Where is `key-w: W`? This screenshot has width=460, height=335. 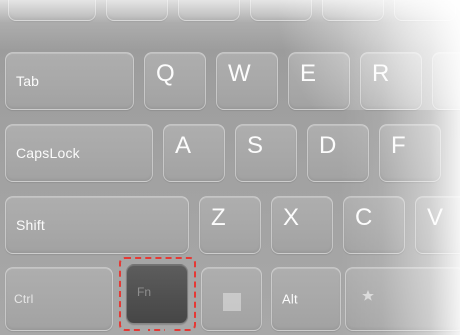
key-w: W is located at coordinates (247, 81).